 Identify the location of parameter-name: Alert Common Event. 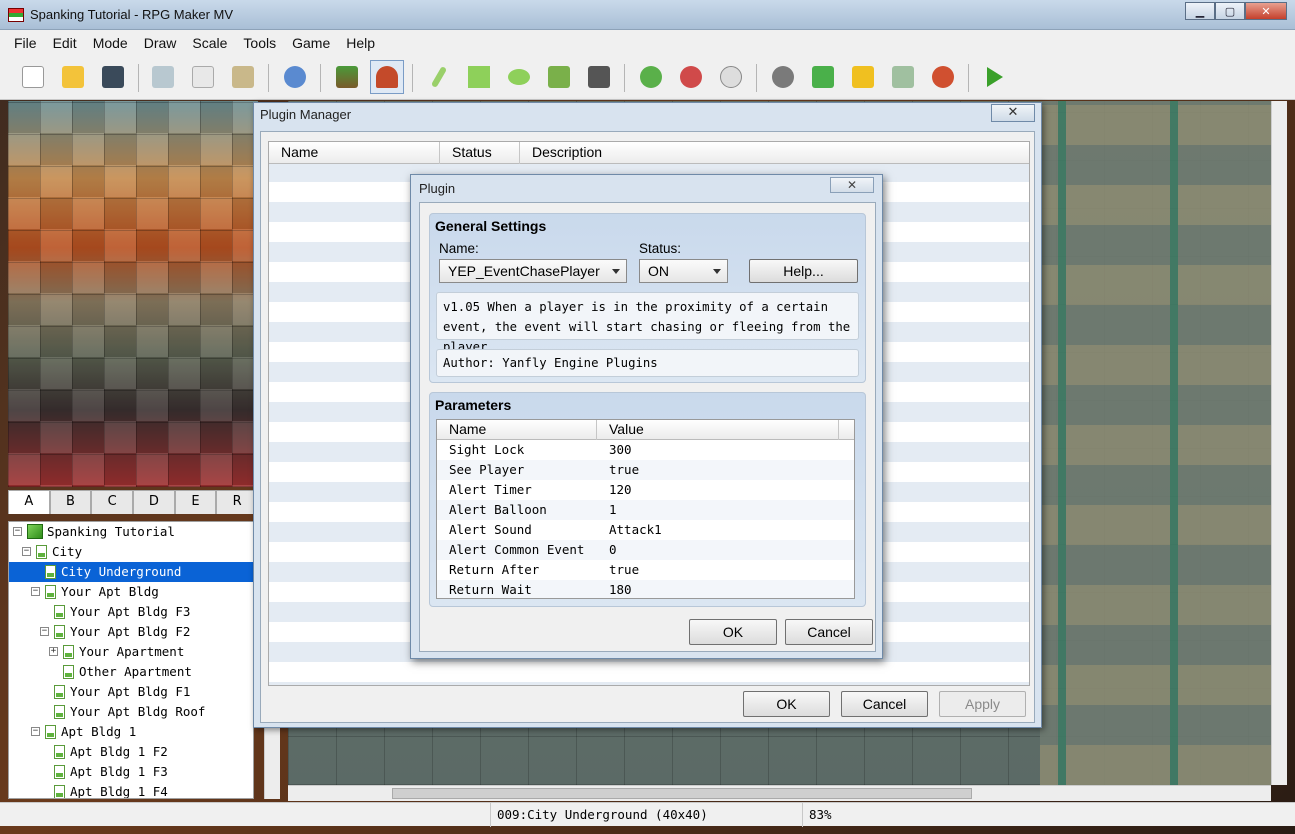
(517, 549).